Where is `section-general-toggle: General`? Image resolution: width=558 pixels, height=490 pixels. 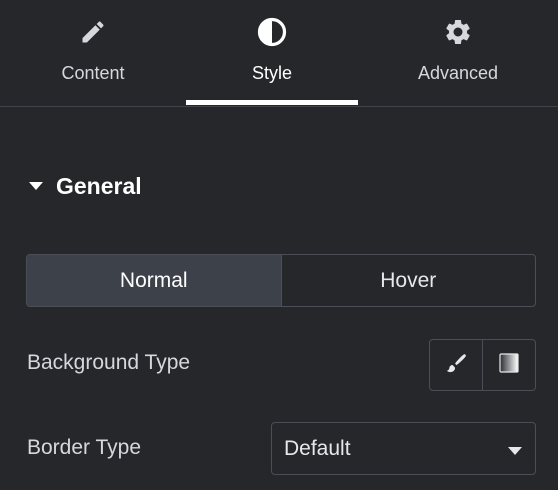 section-general-toggle: General is located at coordinates (85, 186).